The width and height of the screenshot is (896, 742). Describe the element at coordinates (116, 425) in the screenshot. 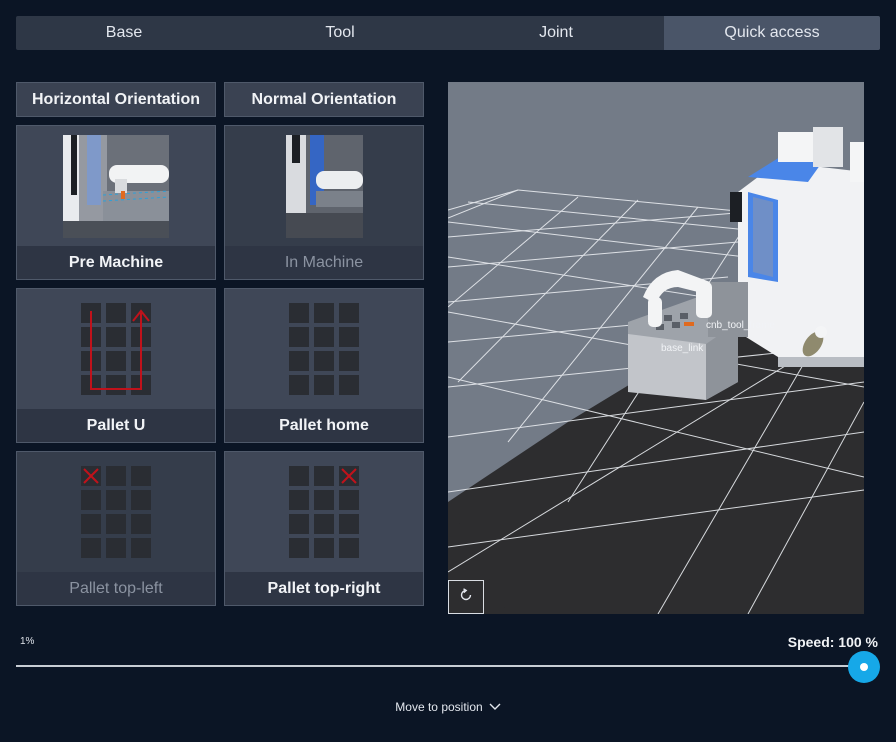

I see `pallet-u-label: Pallet U` at that location.